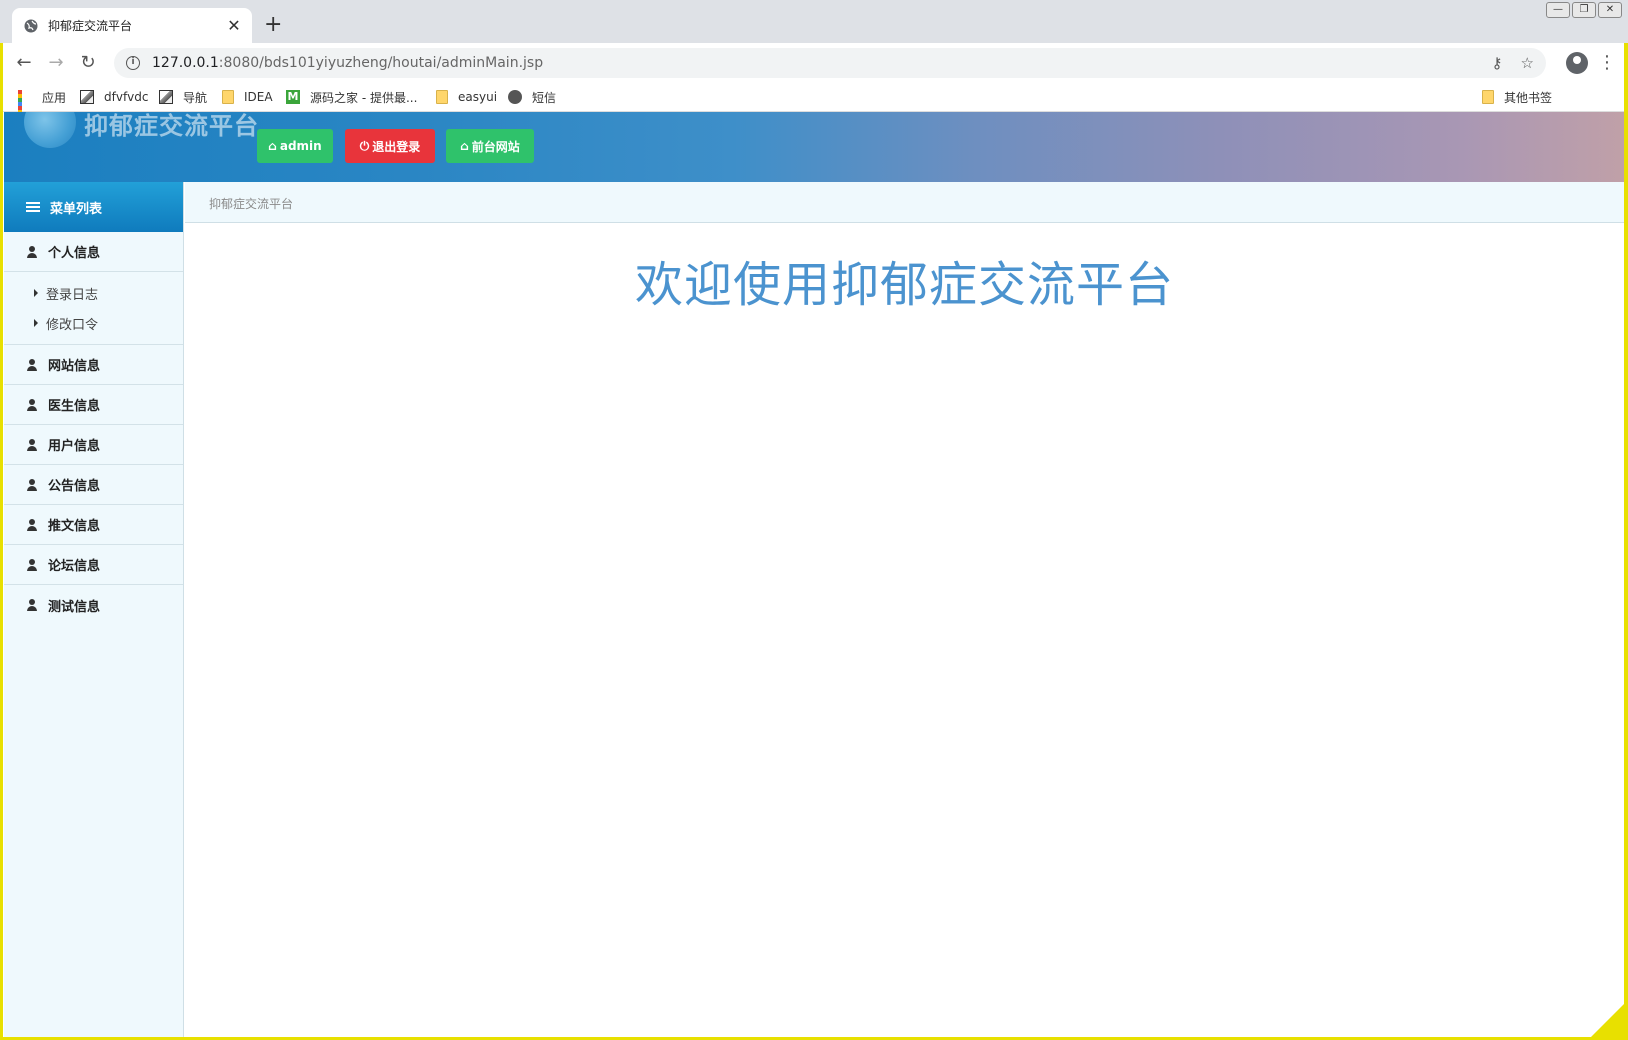 Image resolution: width=1628 pixels, height=1040 pixels. I want to click on bookmark-sms: 短信, so click(532, 97).